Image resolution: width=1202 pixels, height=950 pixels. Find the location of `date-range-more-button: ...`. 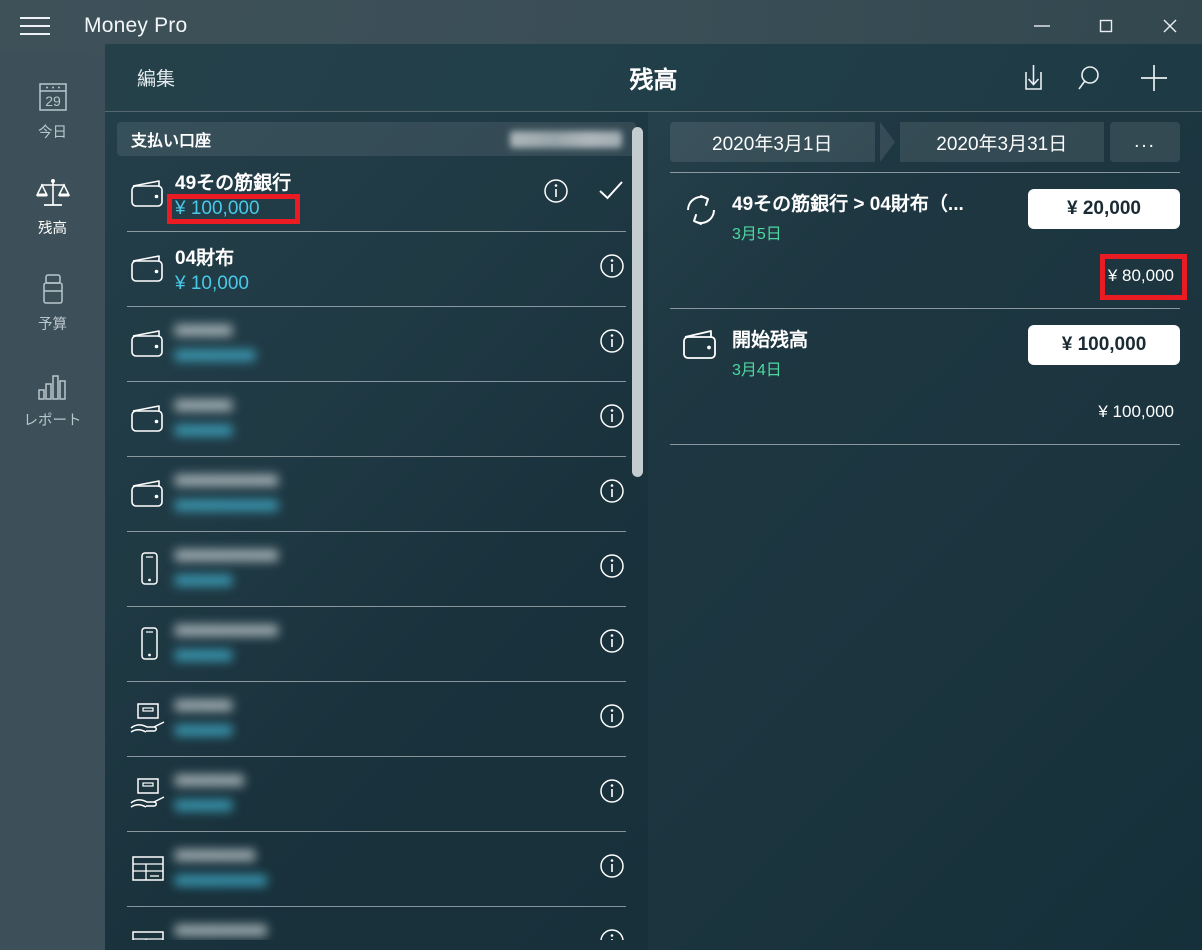

date-range-more-button: ... is located at coordinates (1145, 142).